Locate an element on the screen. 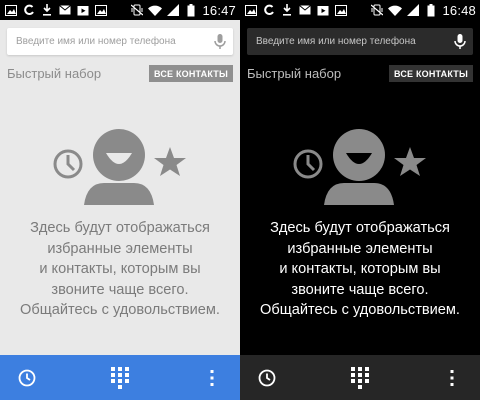 The image size is (480, 400). status-bar: 16:48 is located at coordinates (360, 10).